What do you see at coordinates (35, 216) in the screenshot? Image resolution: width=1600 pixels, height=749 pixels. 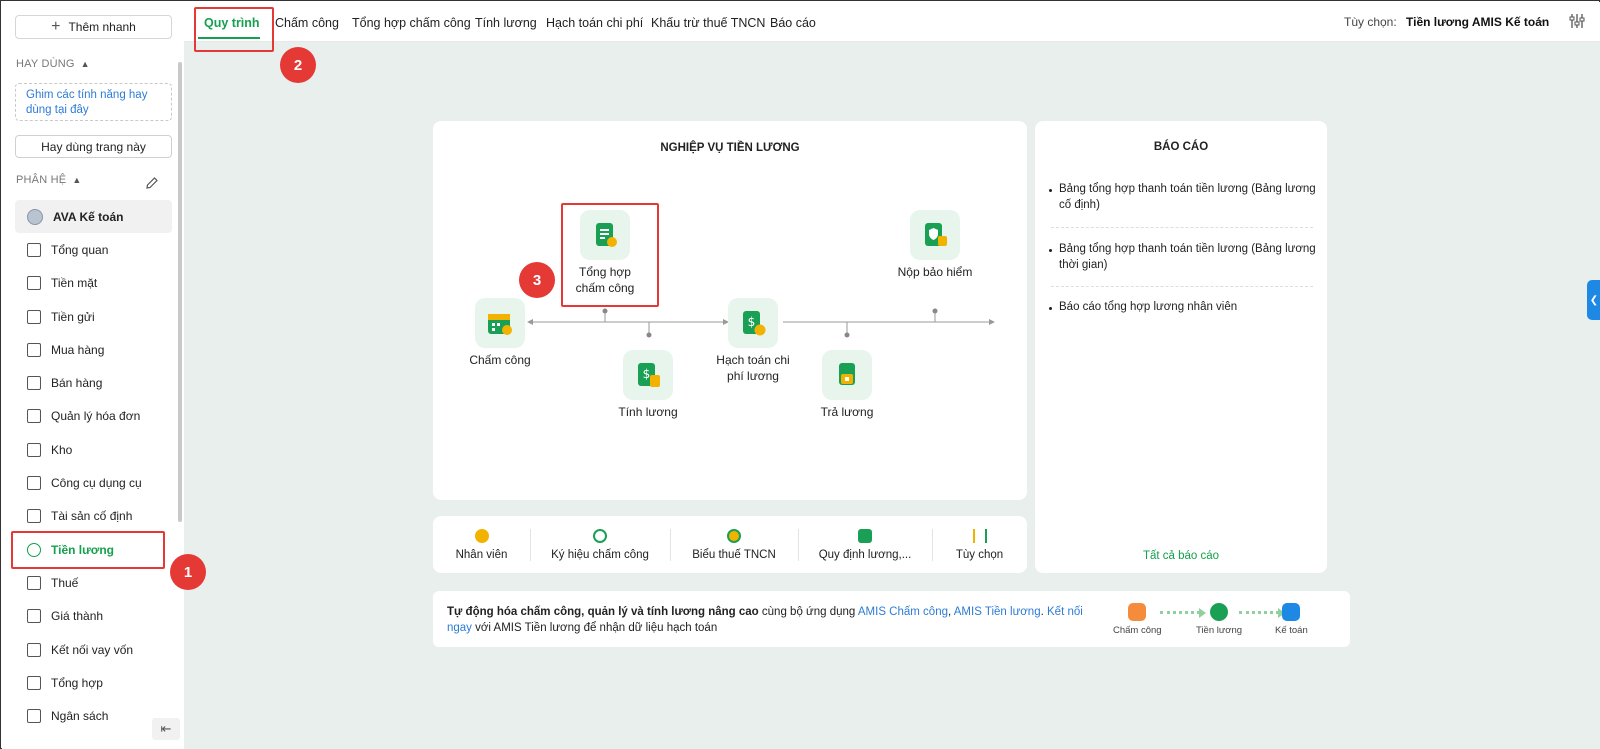 I see `avatar-icon` at bounding box center [35, 216].